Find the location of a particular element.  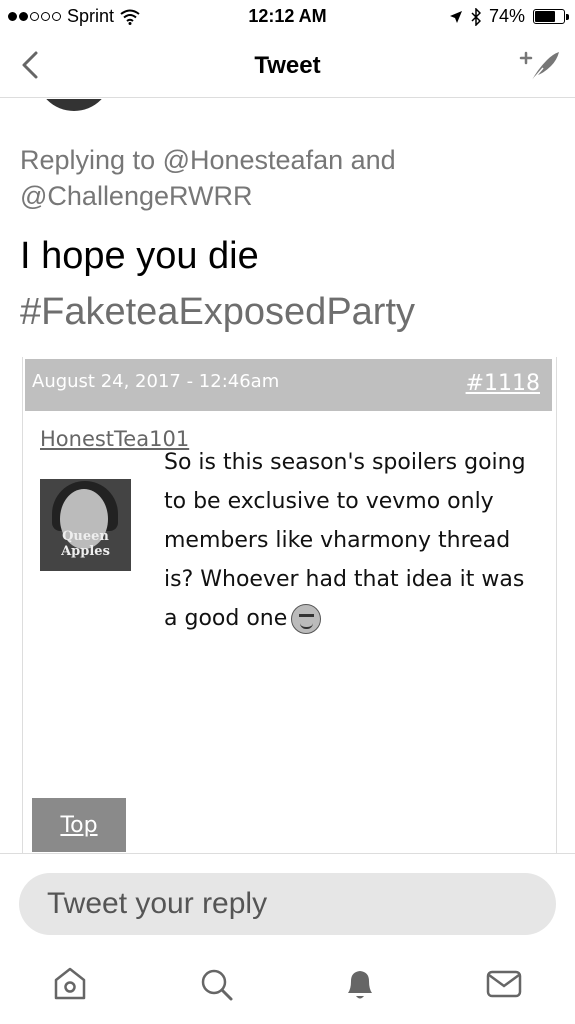

messages-icon is located at coordinates (504, 984).